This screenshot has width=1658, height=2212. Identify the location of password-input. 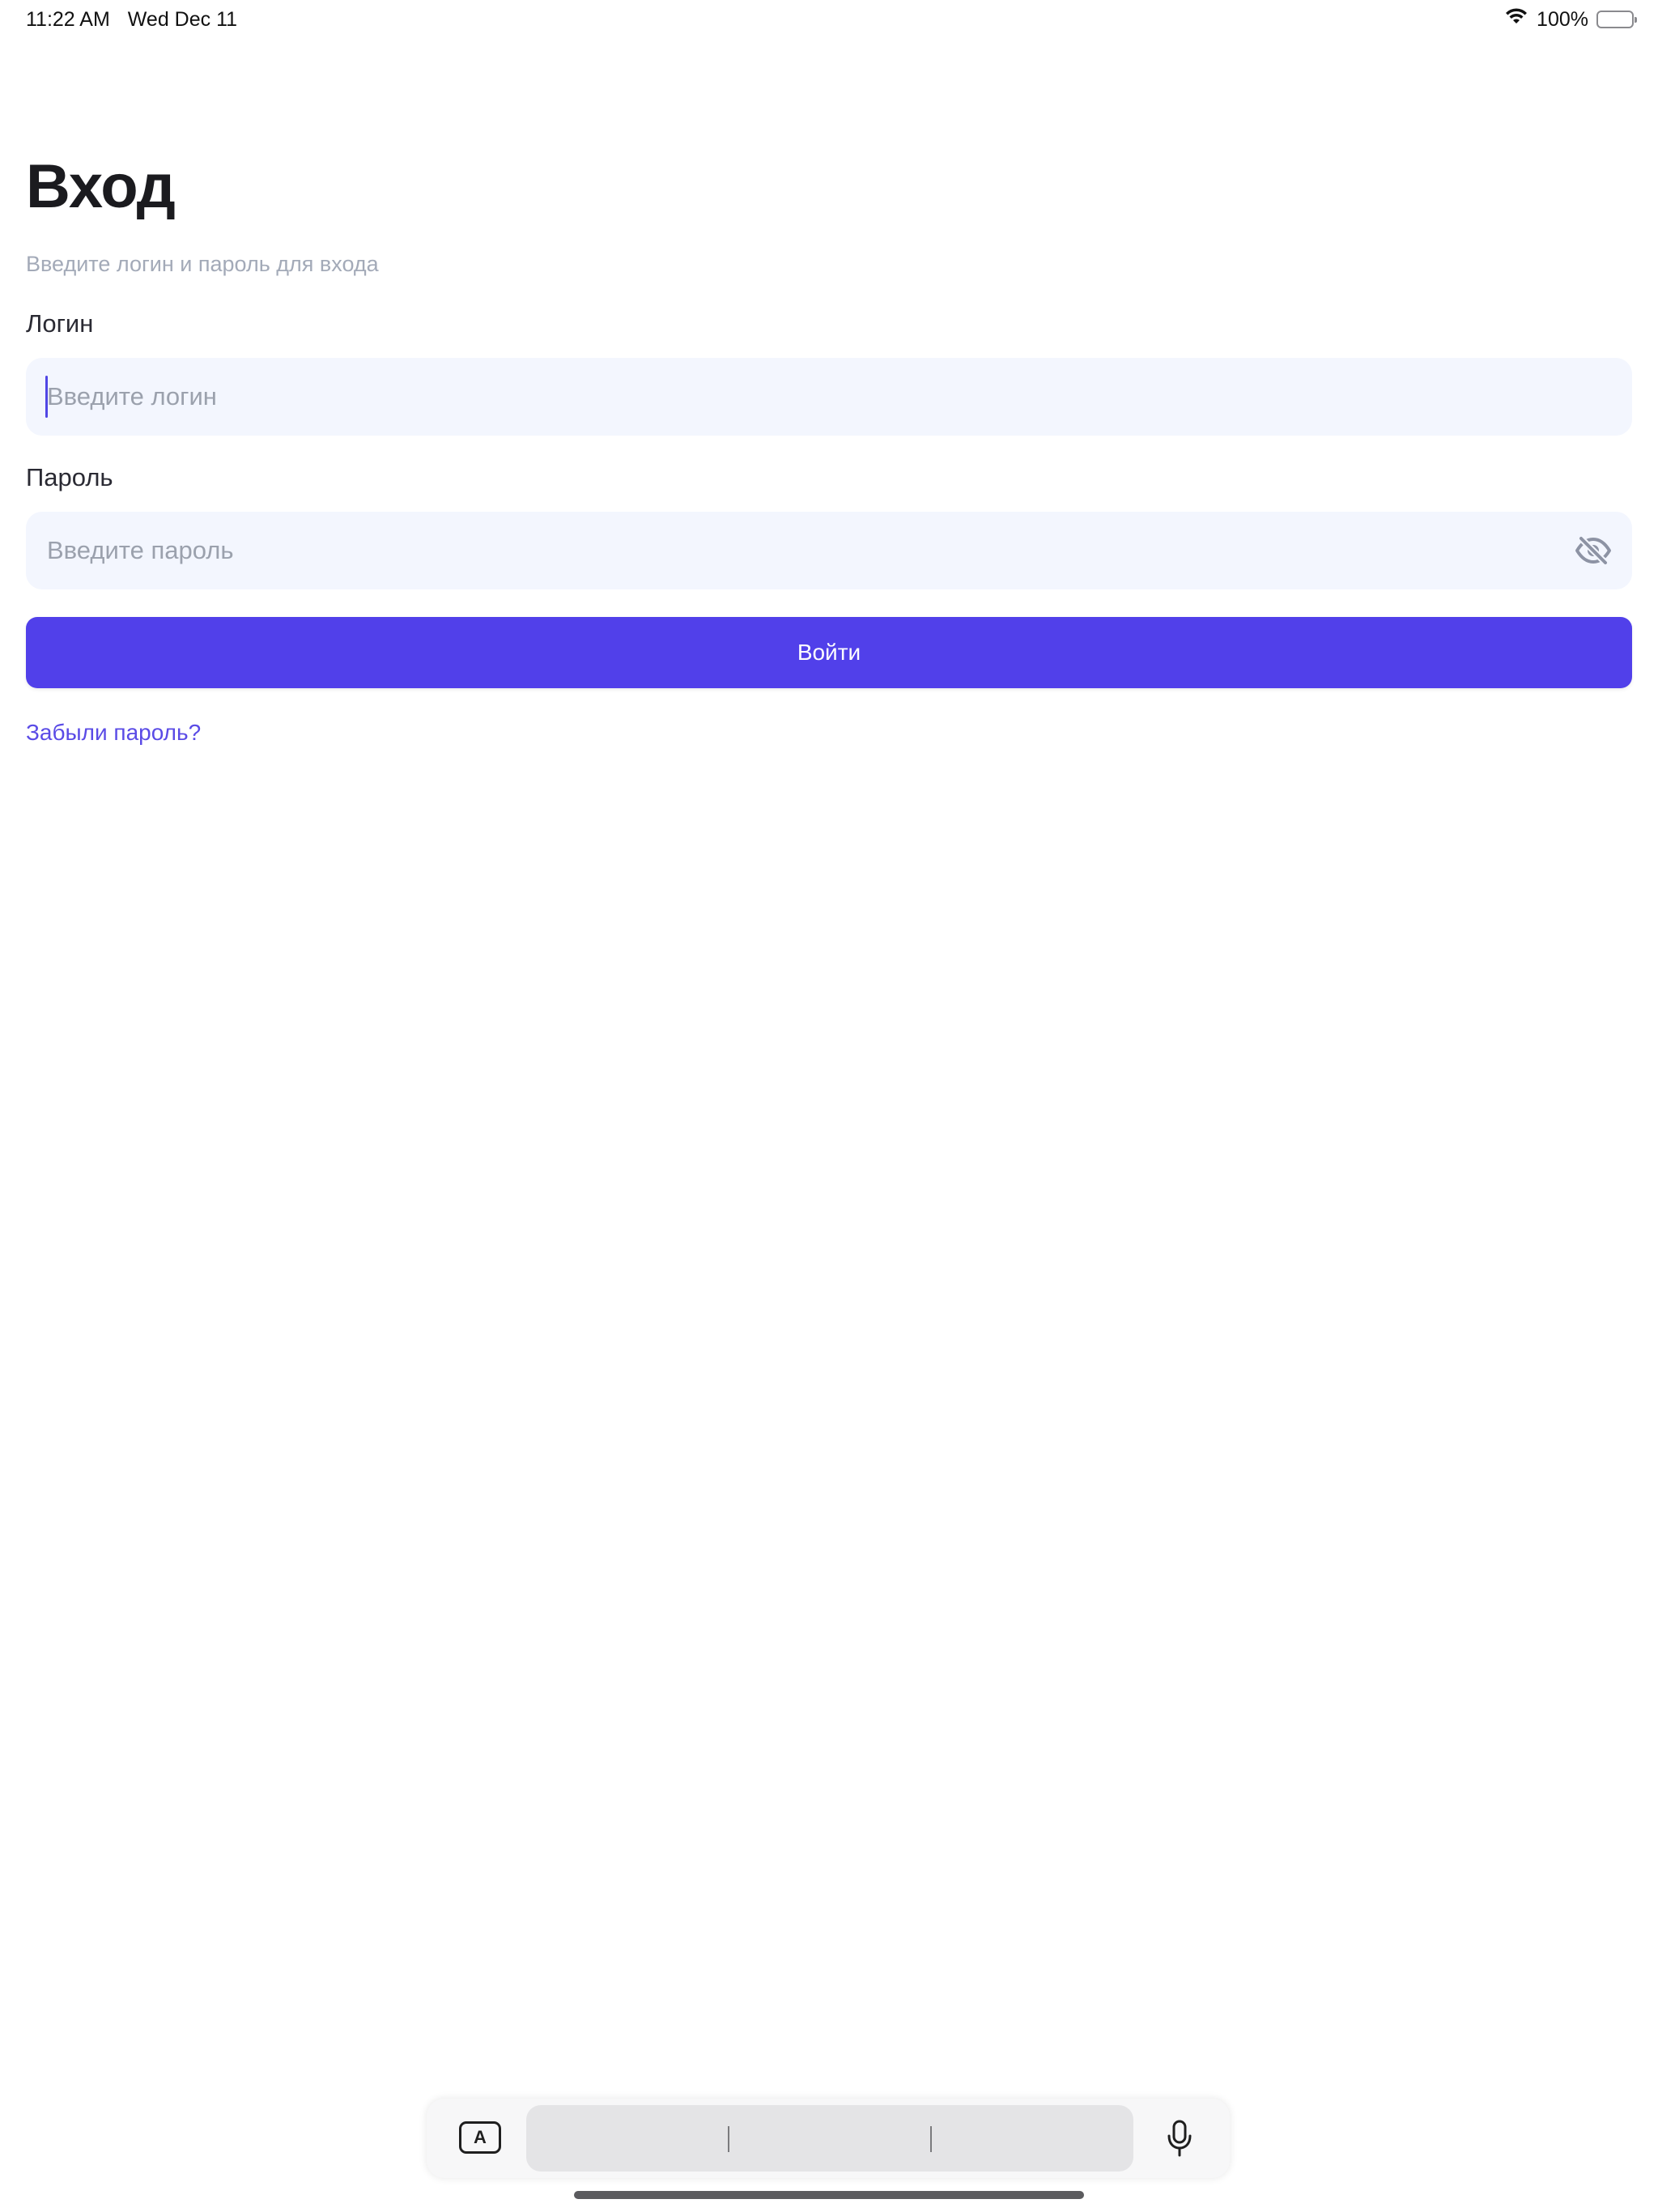
(809, 551).